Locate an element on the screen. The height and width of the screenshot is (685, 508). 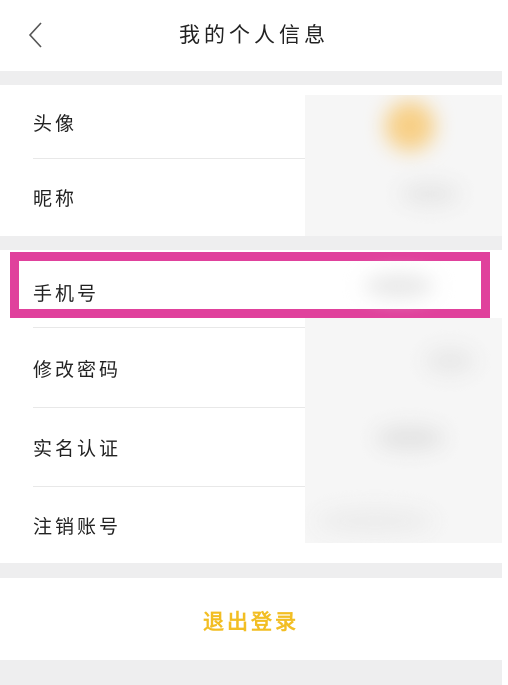
real-name-verification-label: 实名认证 is located at coordinates (77, 449).